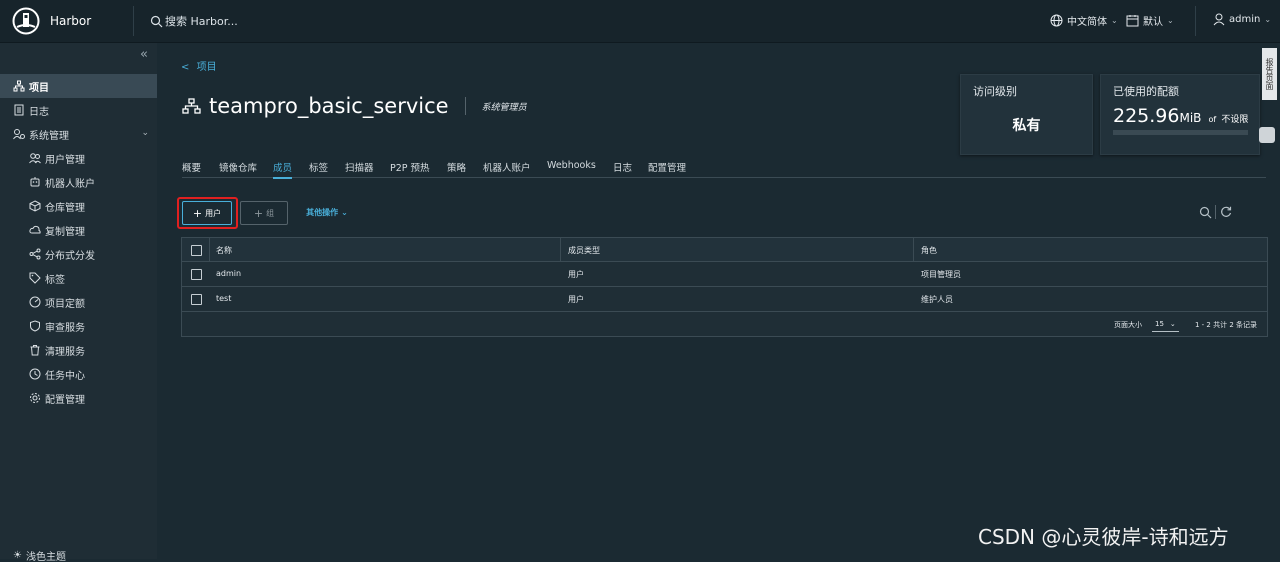 The width and height of the screenshot is (1280, 562). I want to click on member-role: 项目管理员, so click(941, 274).